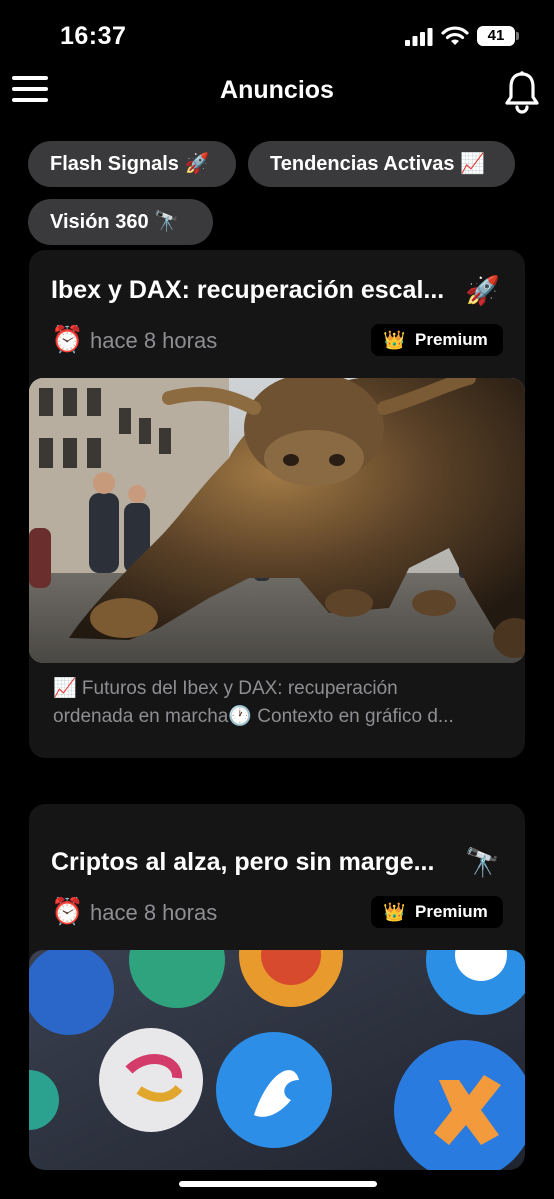  Describe the element at coordinates (522, 92) in the screenshot. I see `notification-bell-icon` at that location.